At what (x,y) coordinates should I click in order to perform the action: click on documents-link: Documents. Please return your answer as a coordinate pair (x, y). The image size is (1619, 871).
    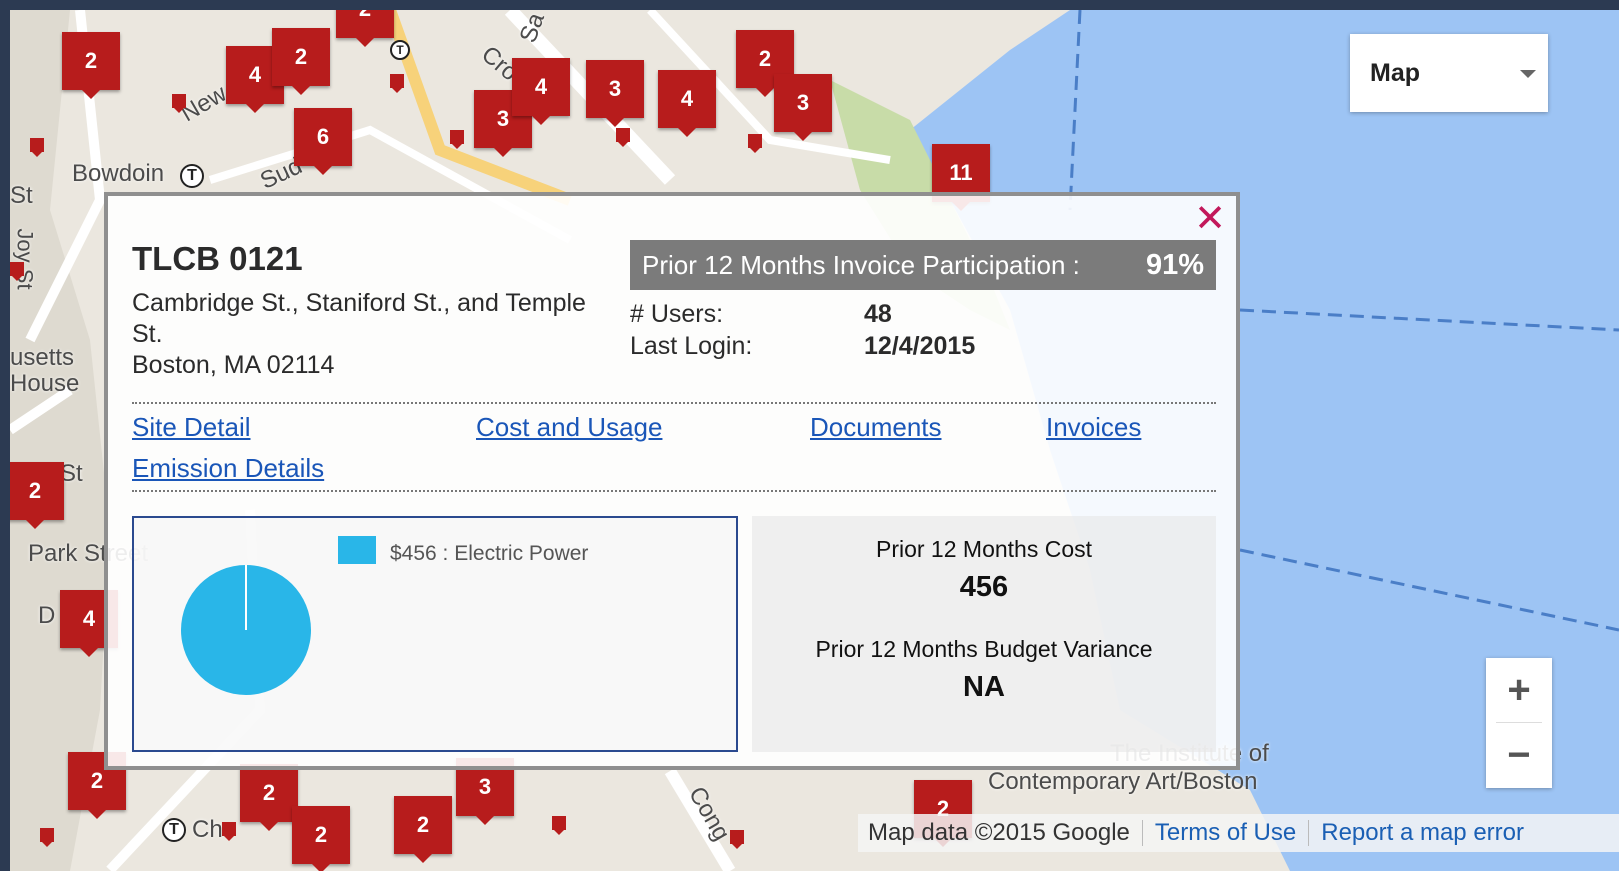
    Looking at the image, I should click on (876, 427).